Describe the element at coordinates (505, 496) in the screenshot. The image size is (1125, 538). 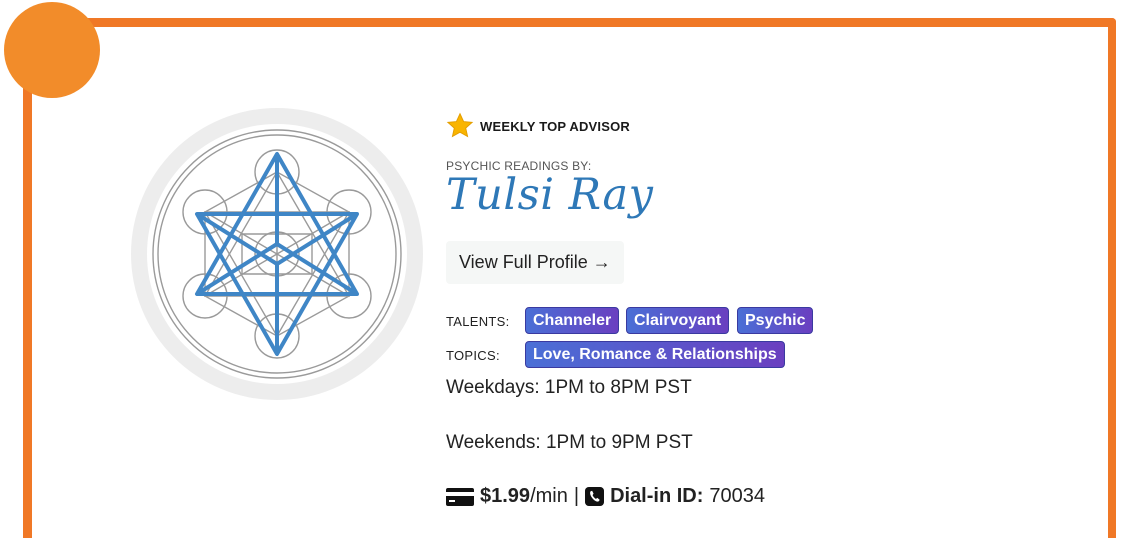
I see `price-value: $1.99` at that location.